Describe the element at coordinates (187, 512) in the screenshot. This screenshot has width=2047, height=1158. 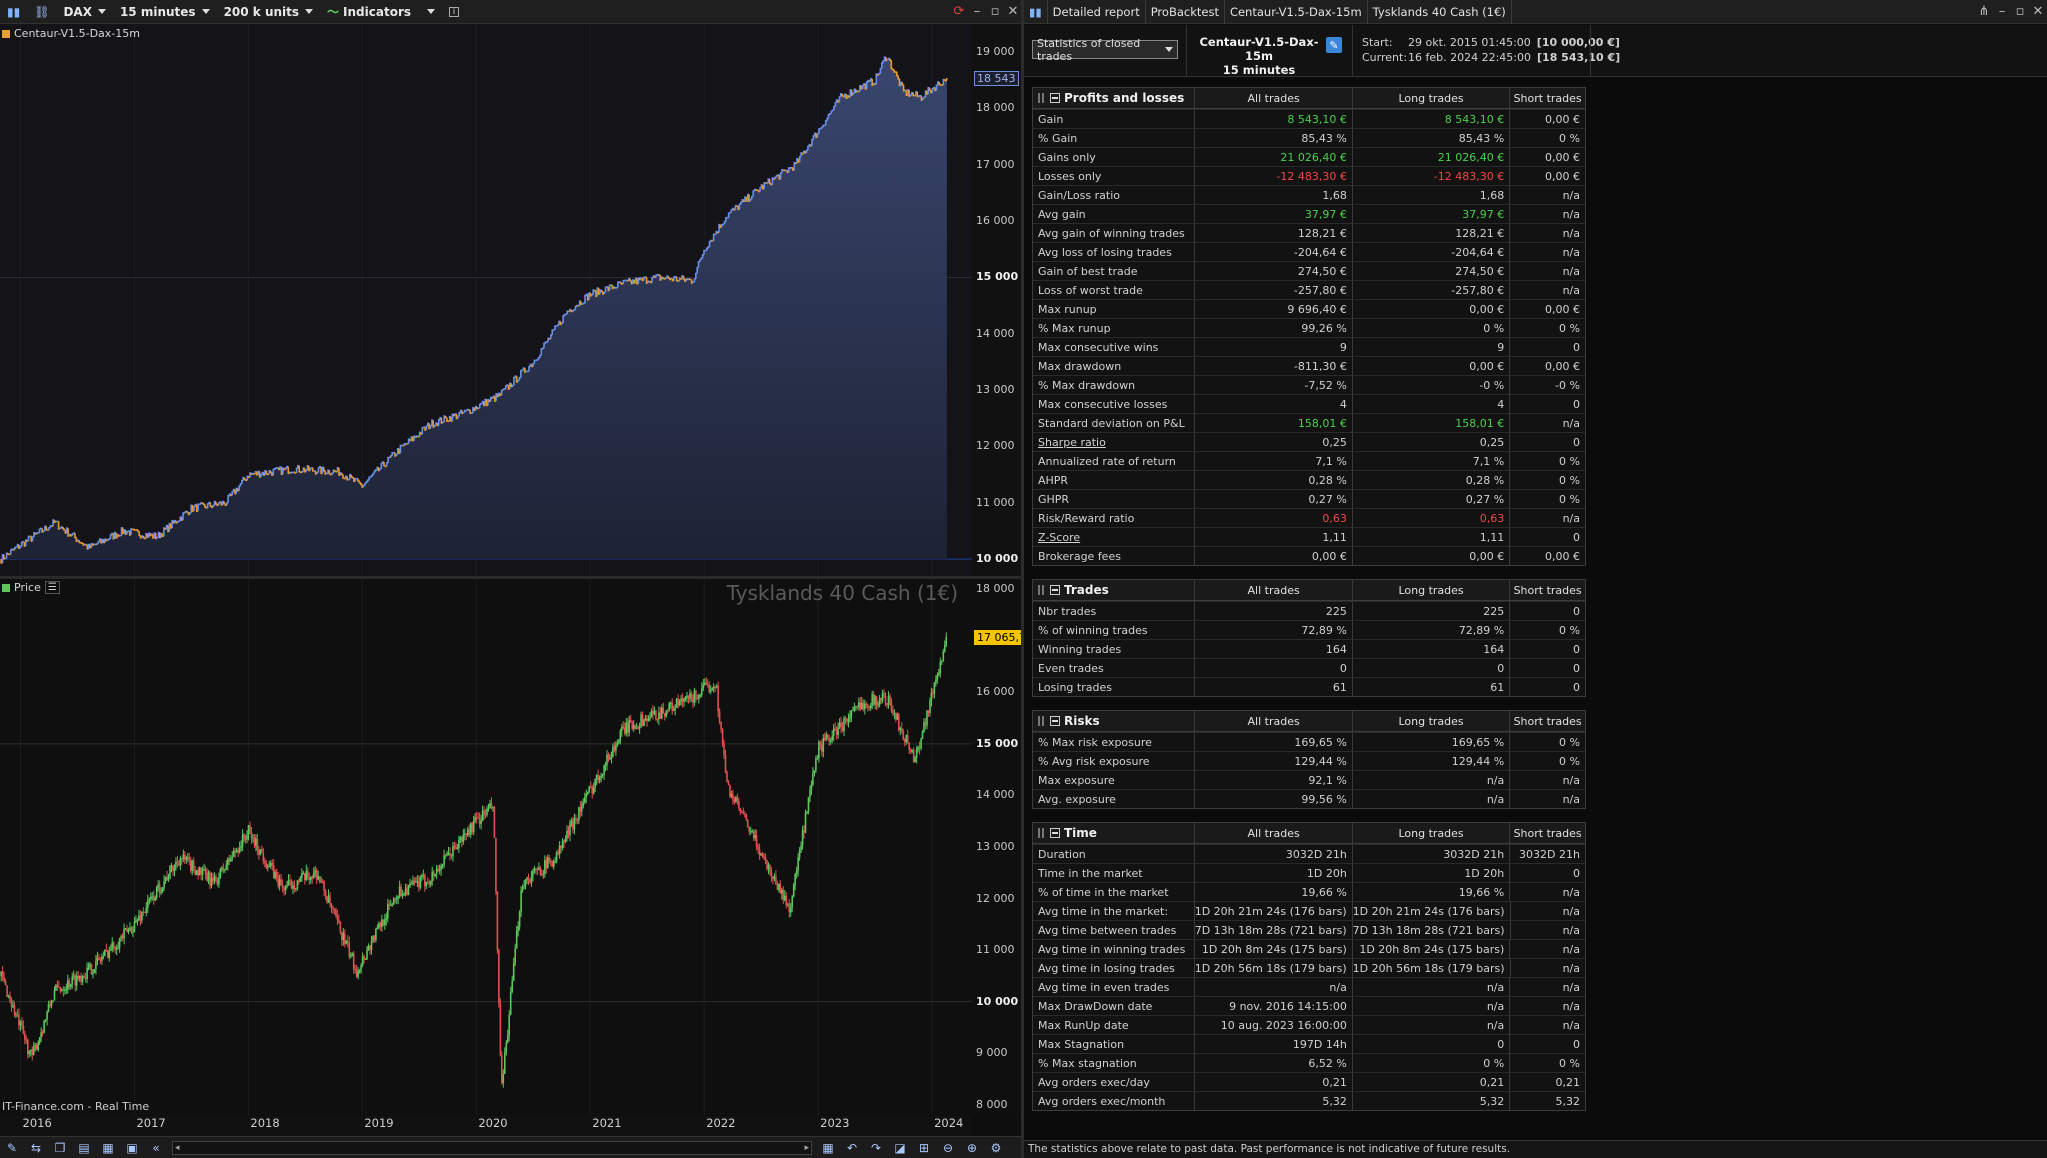
I see `equity-line-segment` at that location.